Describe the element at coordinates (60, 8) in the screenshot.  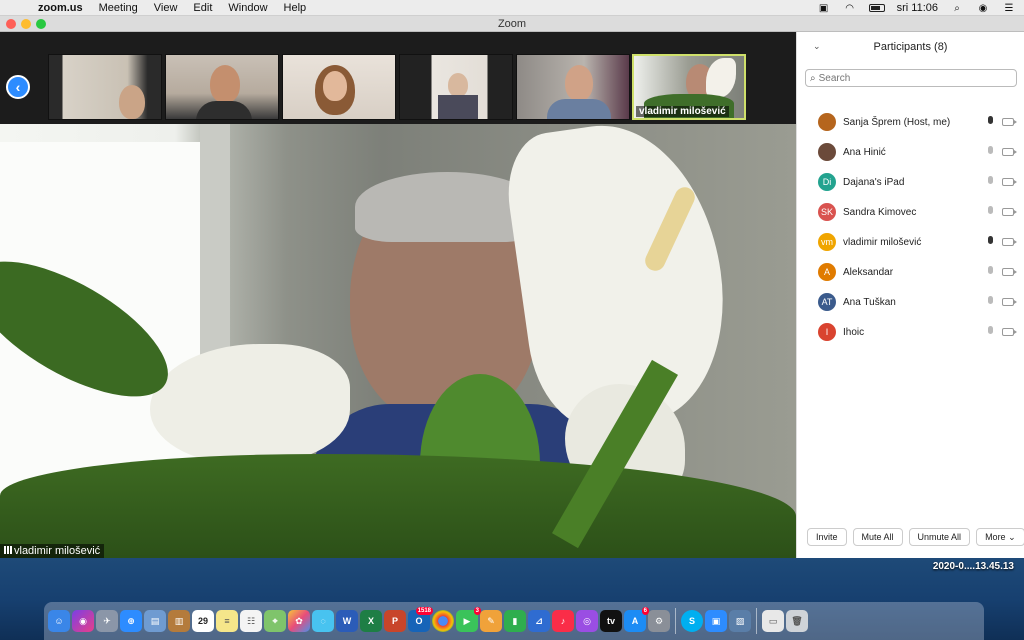
I see `menu-app-name: zoom.us` at that location.